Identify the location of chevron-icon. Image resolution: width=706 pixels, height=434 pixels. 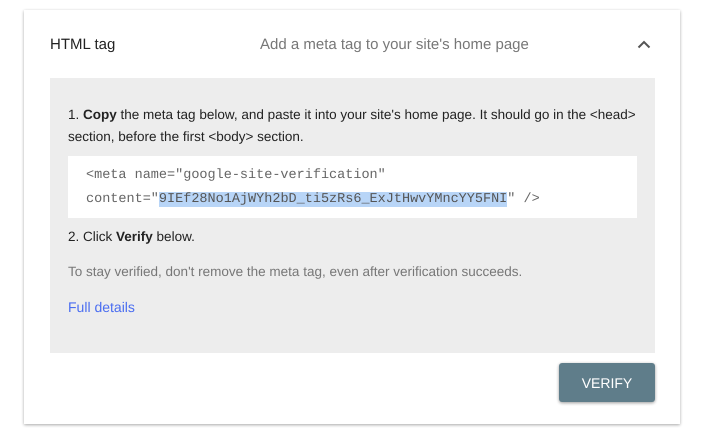
(644, 44).